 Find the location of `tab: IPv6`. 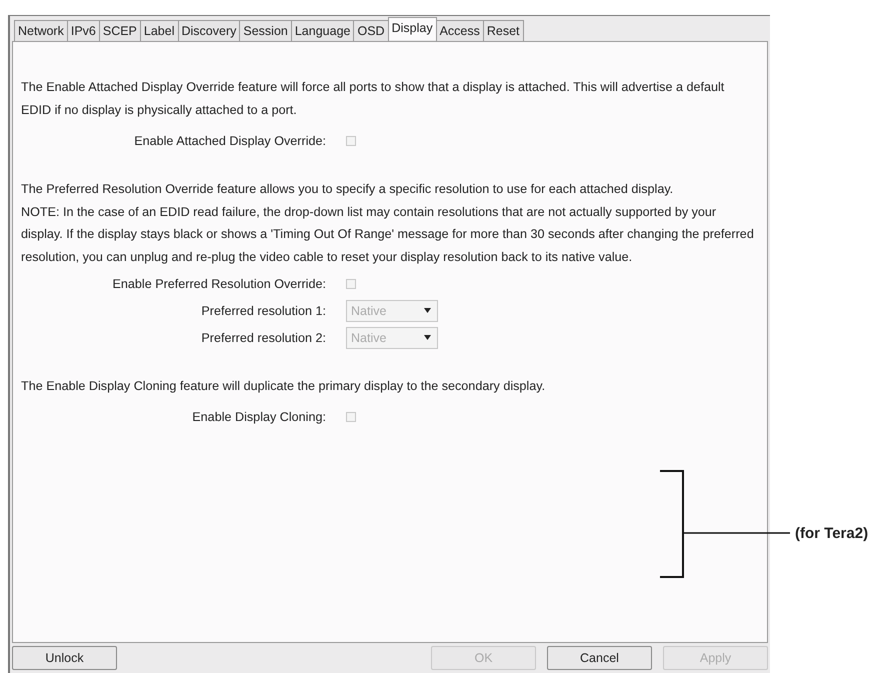

tab: IPv6 is located at coordinates (83, 30).